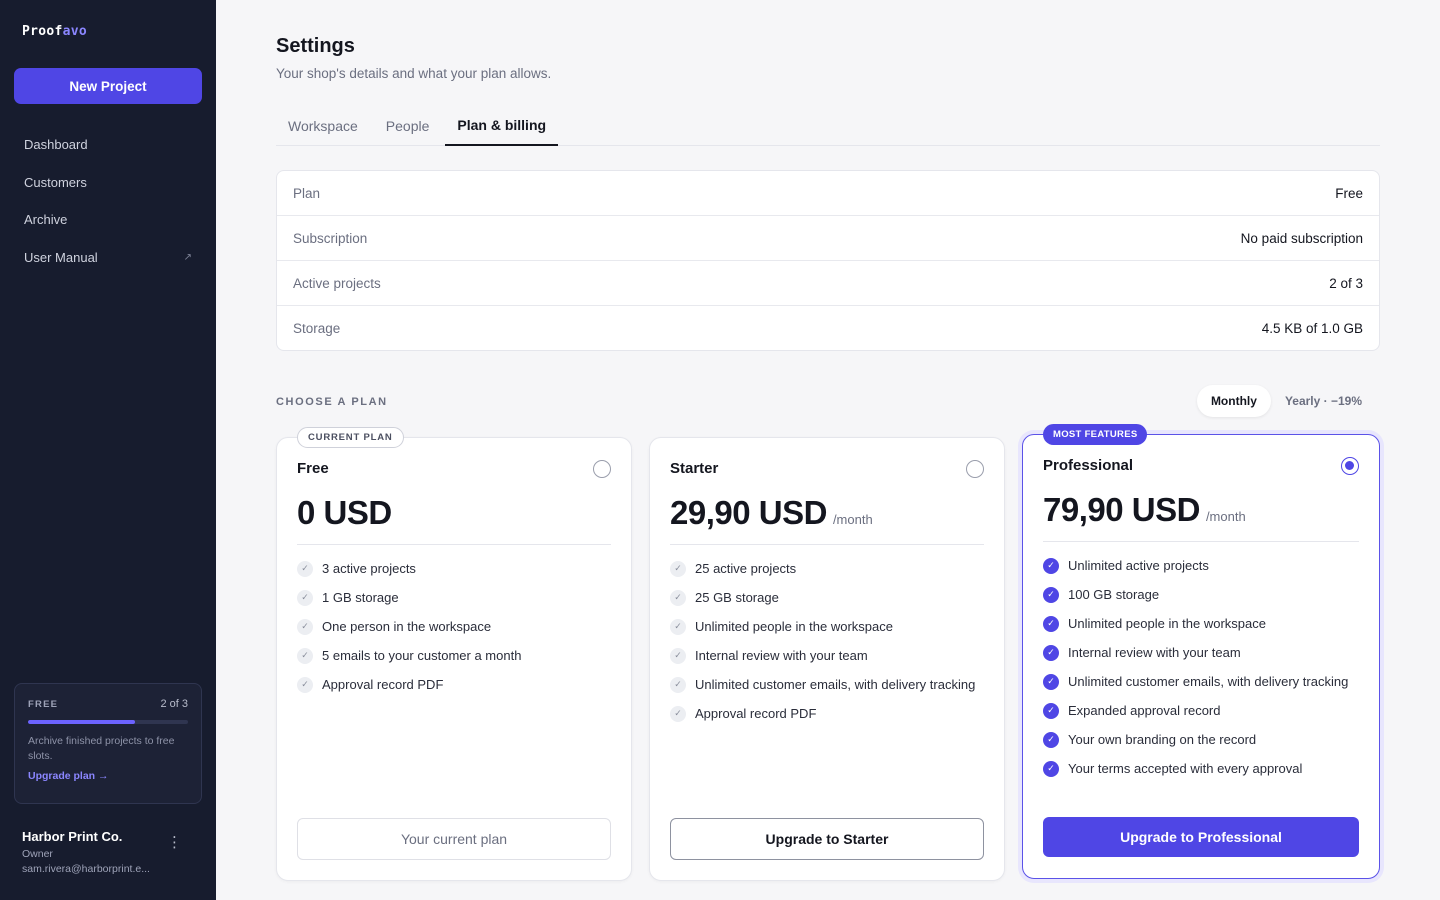  I want to click on more-vertical-icon: ⋮, so click(174, 842).